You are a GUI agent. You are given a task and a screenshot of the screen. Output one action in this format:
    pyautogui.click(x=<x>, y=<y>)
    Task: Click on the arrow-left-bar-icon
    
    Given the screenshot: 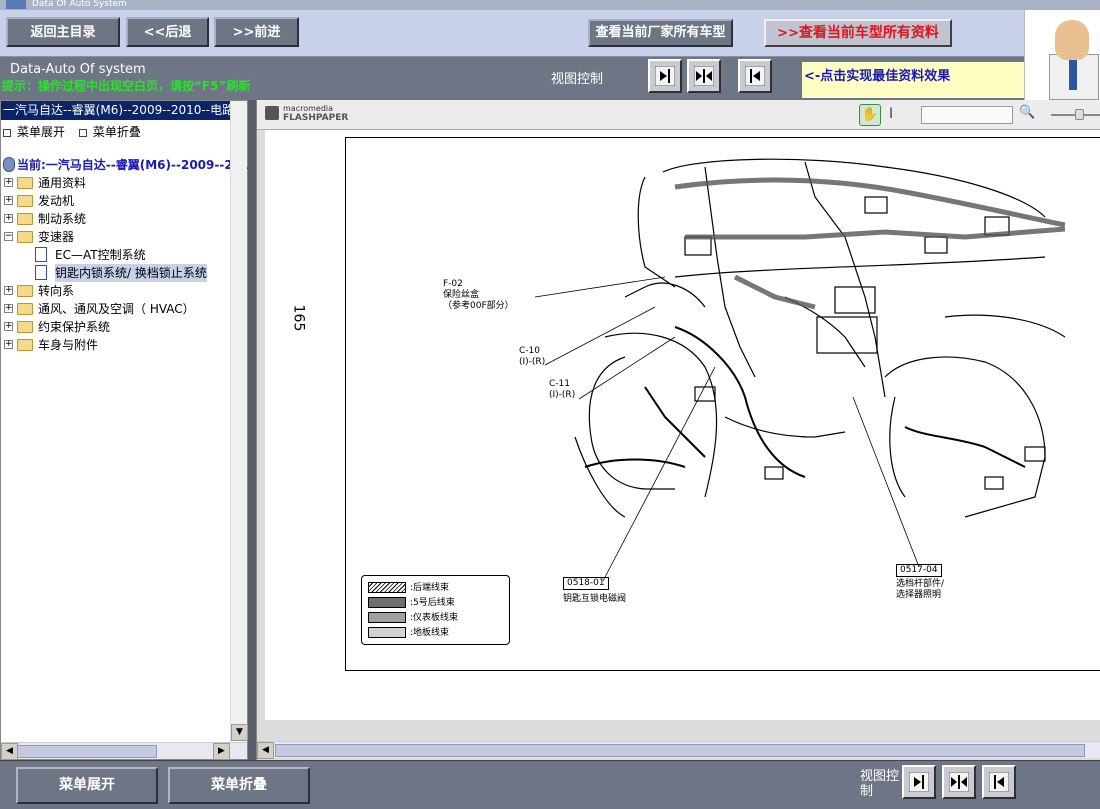 What is the action you would take?
    pyautogui.click(x=755, y=76)
    